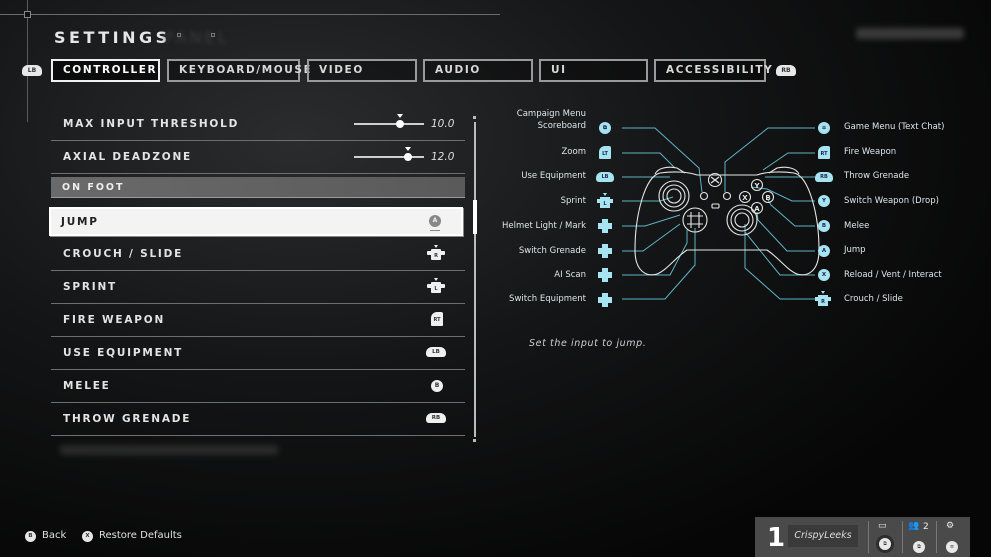 The image size is (991, 557). I want to click on tab-keyboard-mouse: KEYBOARD/MOUSE, so click(239, 70).